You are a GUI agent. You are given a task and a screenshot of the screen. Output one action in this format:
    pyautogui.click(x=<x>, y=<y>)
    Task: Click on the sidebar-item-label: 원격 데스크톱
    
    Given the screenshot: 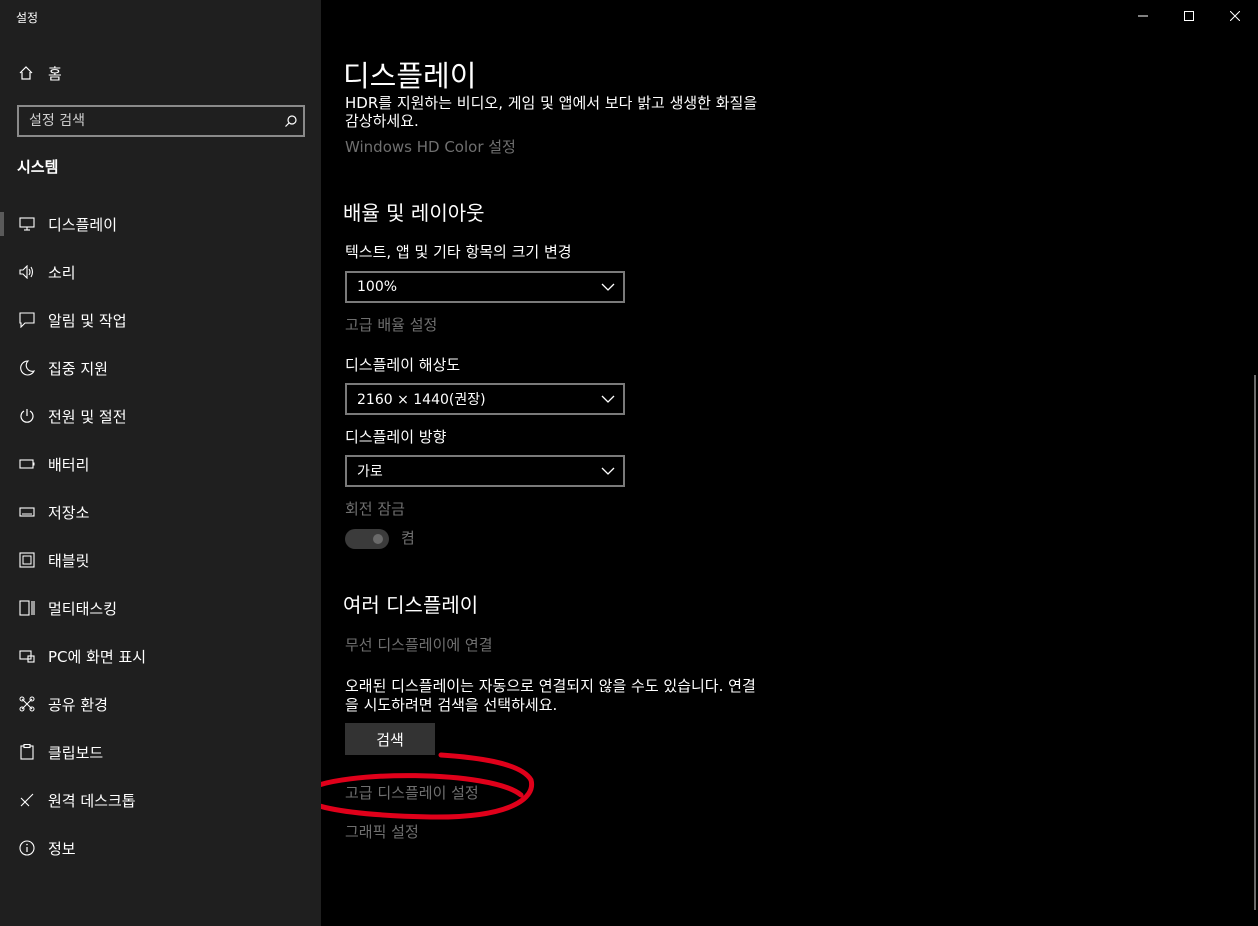 What is the action you would take?
    pyautogui.click(x=92, y=800)
    